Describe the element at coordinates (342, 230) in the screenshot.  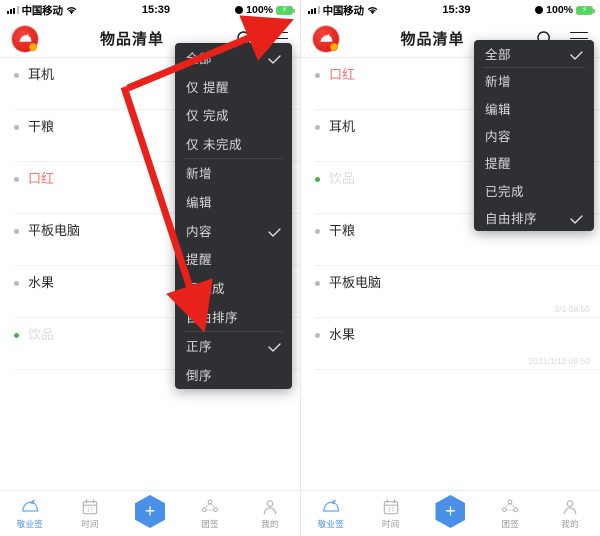
I see `list-item-label: 干粮` at that location.